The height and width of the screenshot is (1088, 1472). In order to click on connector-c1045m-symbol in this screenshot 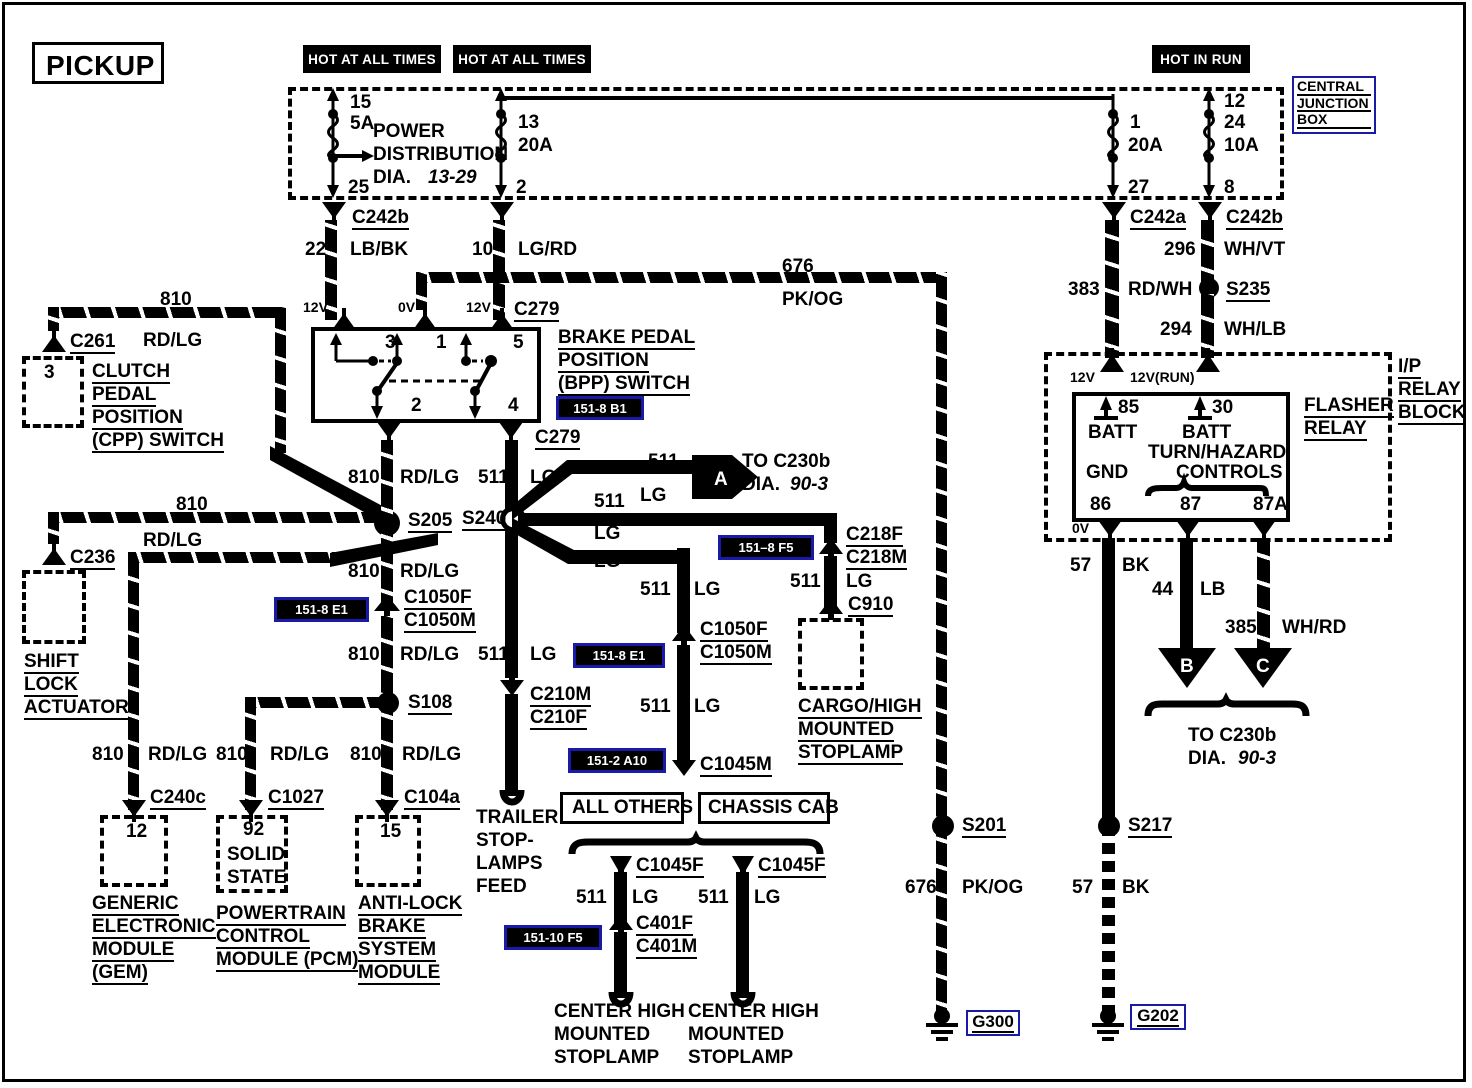, I will do `click(684, 765)`.